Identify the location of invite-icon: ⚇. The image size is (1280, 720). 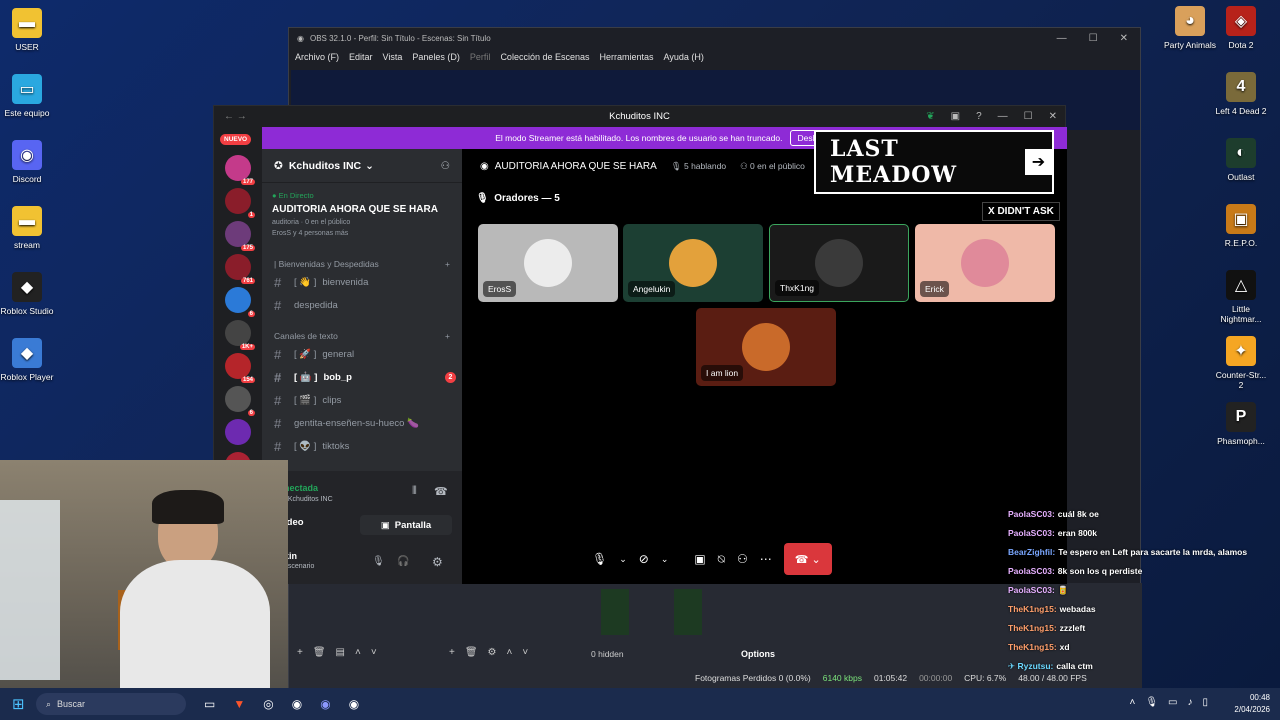
(742, 559).